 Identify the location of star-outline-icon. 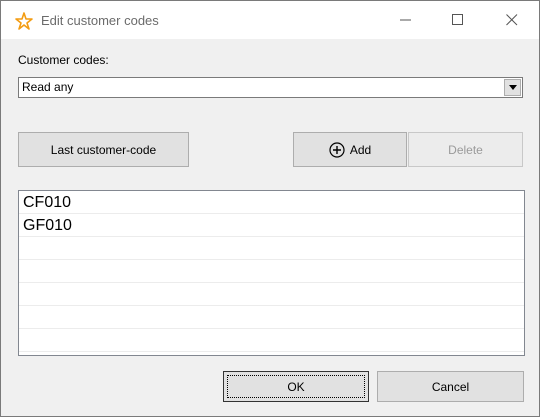
(24, 21).